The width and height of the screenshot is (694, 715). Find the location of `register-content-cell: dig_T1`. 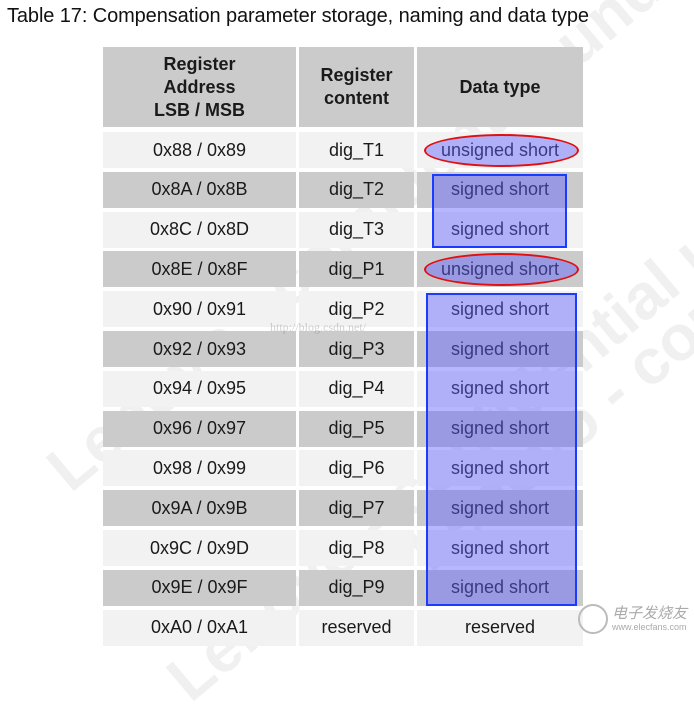

register-content-cell: dig_T1 is located at coordinates (356, 150).